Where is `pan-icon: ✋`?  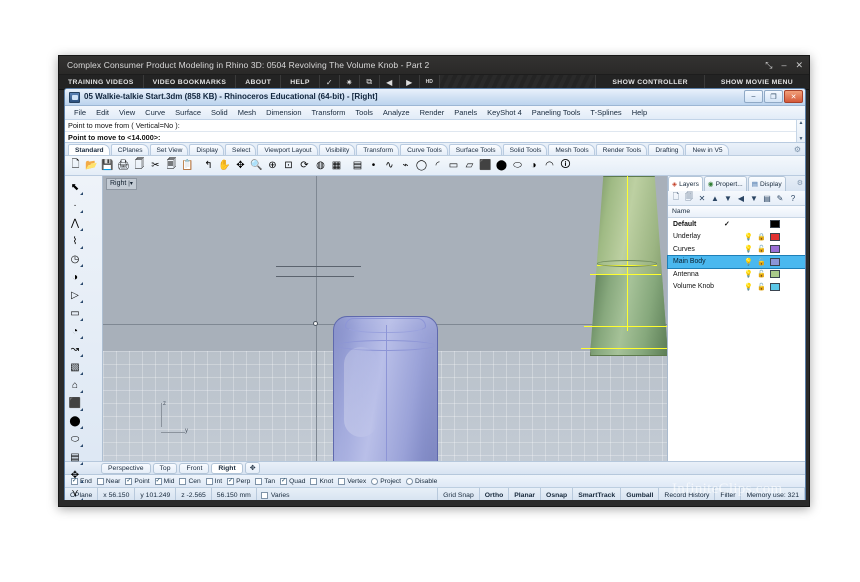 pan-icon: ✋ is located at coordinates (224, 166).